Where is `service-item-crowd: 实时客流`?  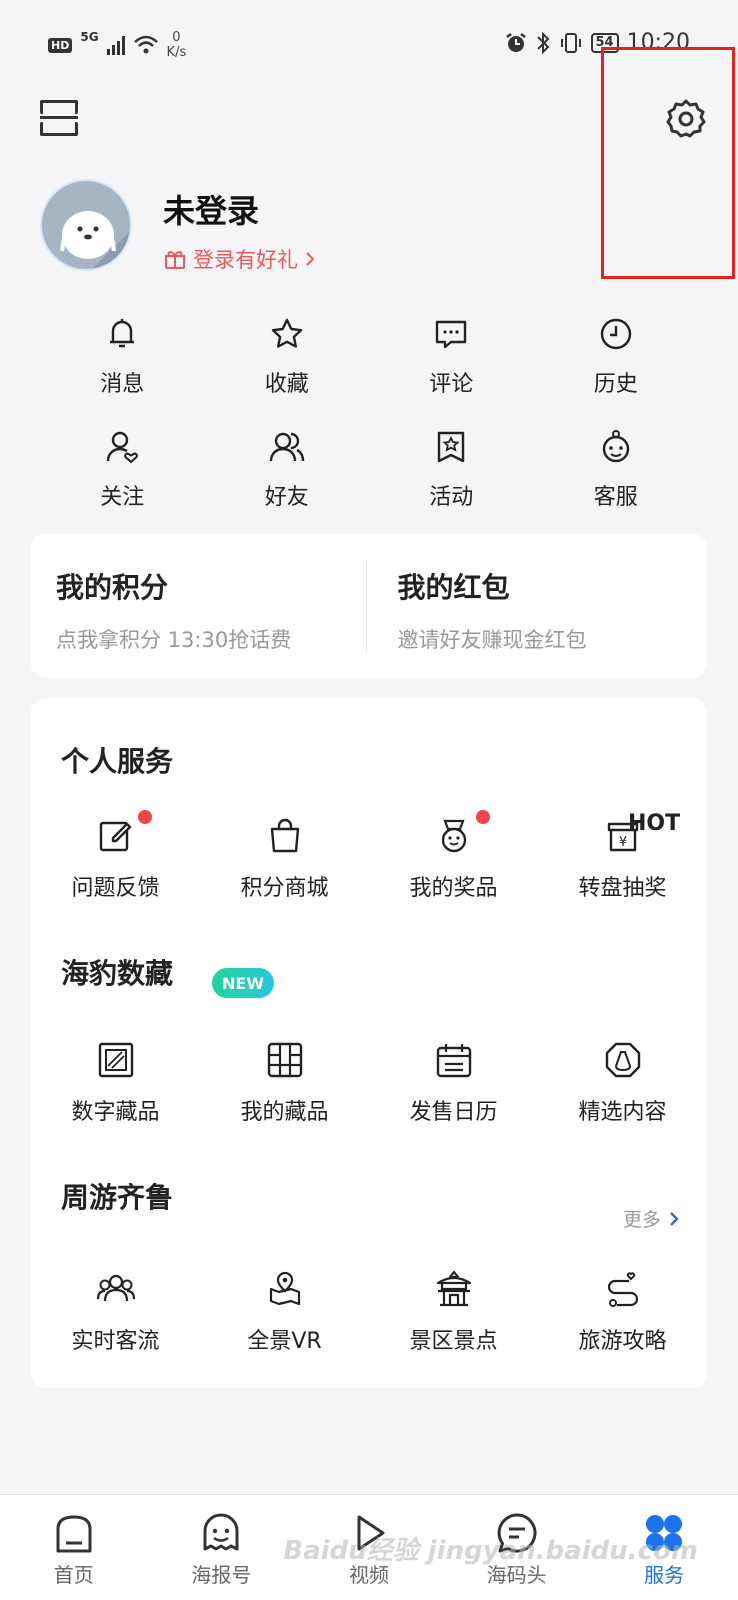
service-item-crowd: 实时客流 is located at coordinates (115, 1312).